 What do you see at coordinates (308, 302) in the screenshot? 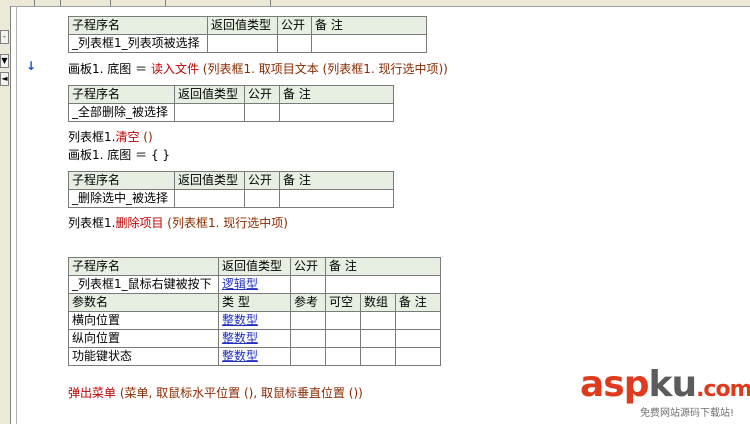
I see `header-ref: 参考` at bounding box center [308, 302].